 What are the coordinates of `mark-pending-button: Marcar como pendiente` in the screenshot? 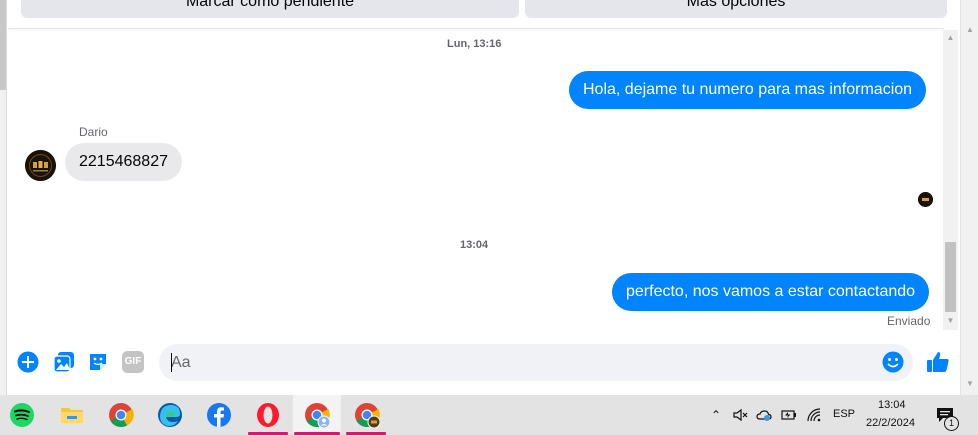 It's located at (270, 9).